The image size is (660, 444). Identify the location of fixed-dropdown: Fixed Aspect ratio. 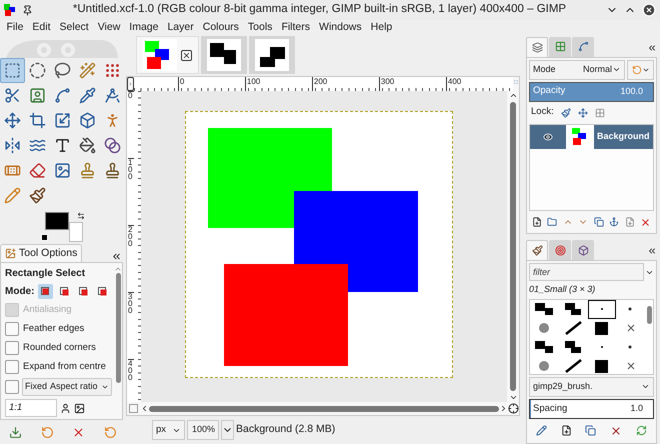
(67, 387).